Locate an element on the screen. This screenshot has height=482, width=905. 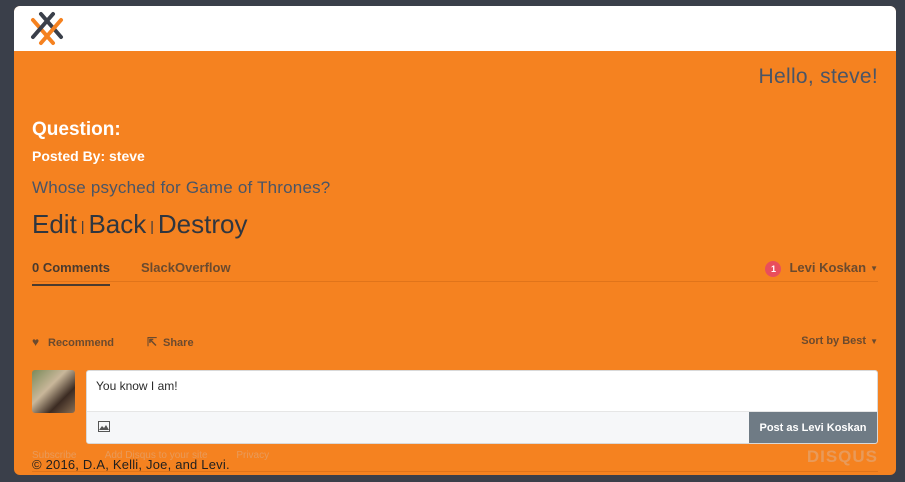
back-link: Back is located at coordinates (117, 224).